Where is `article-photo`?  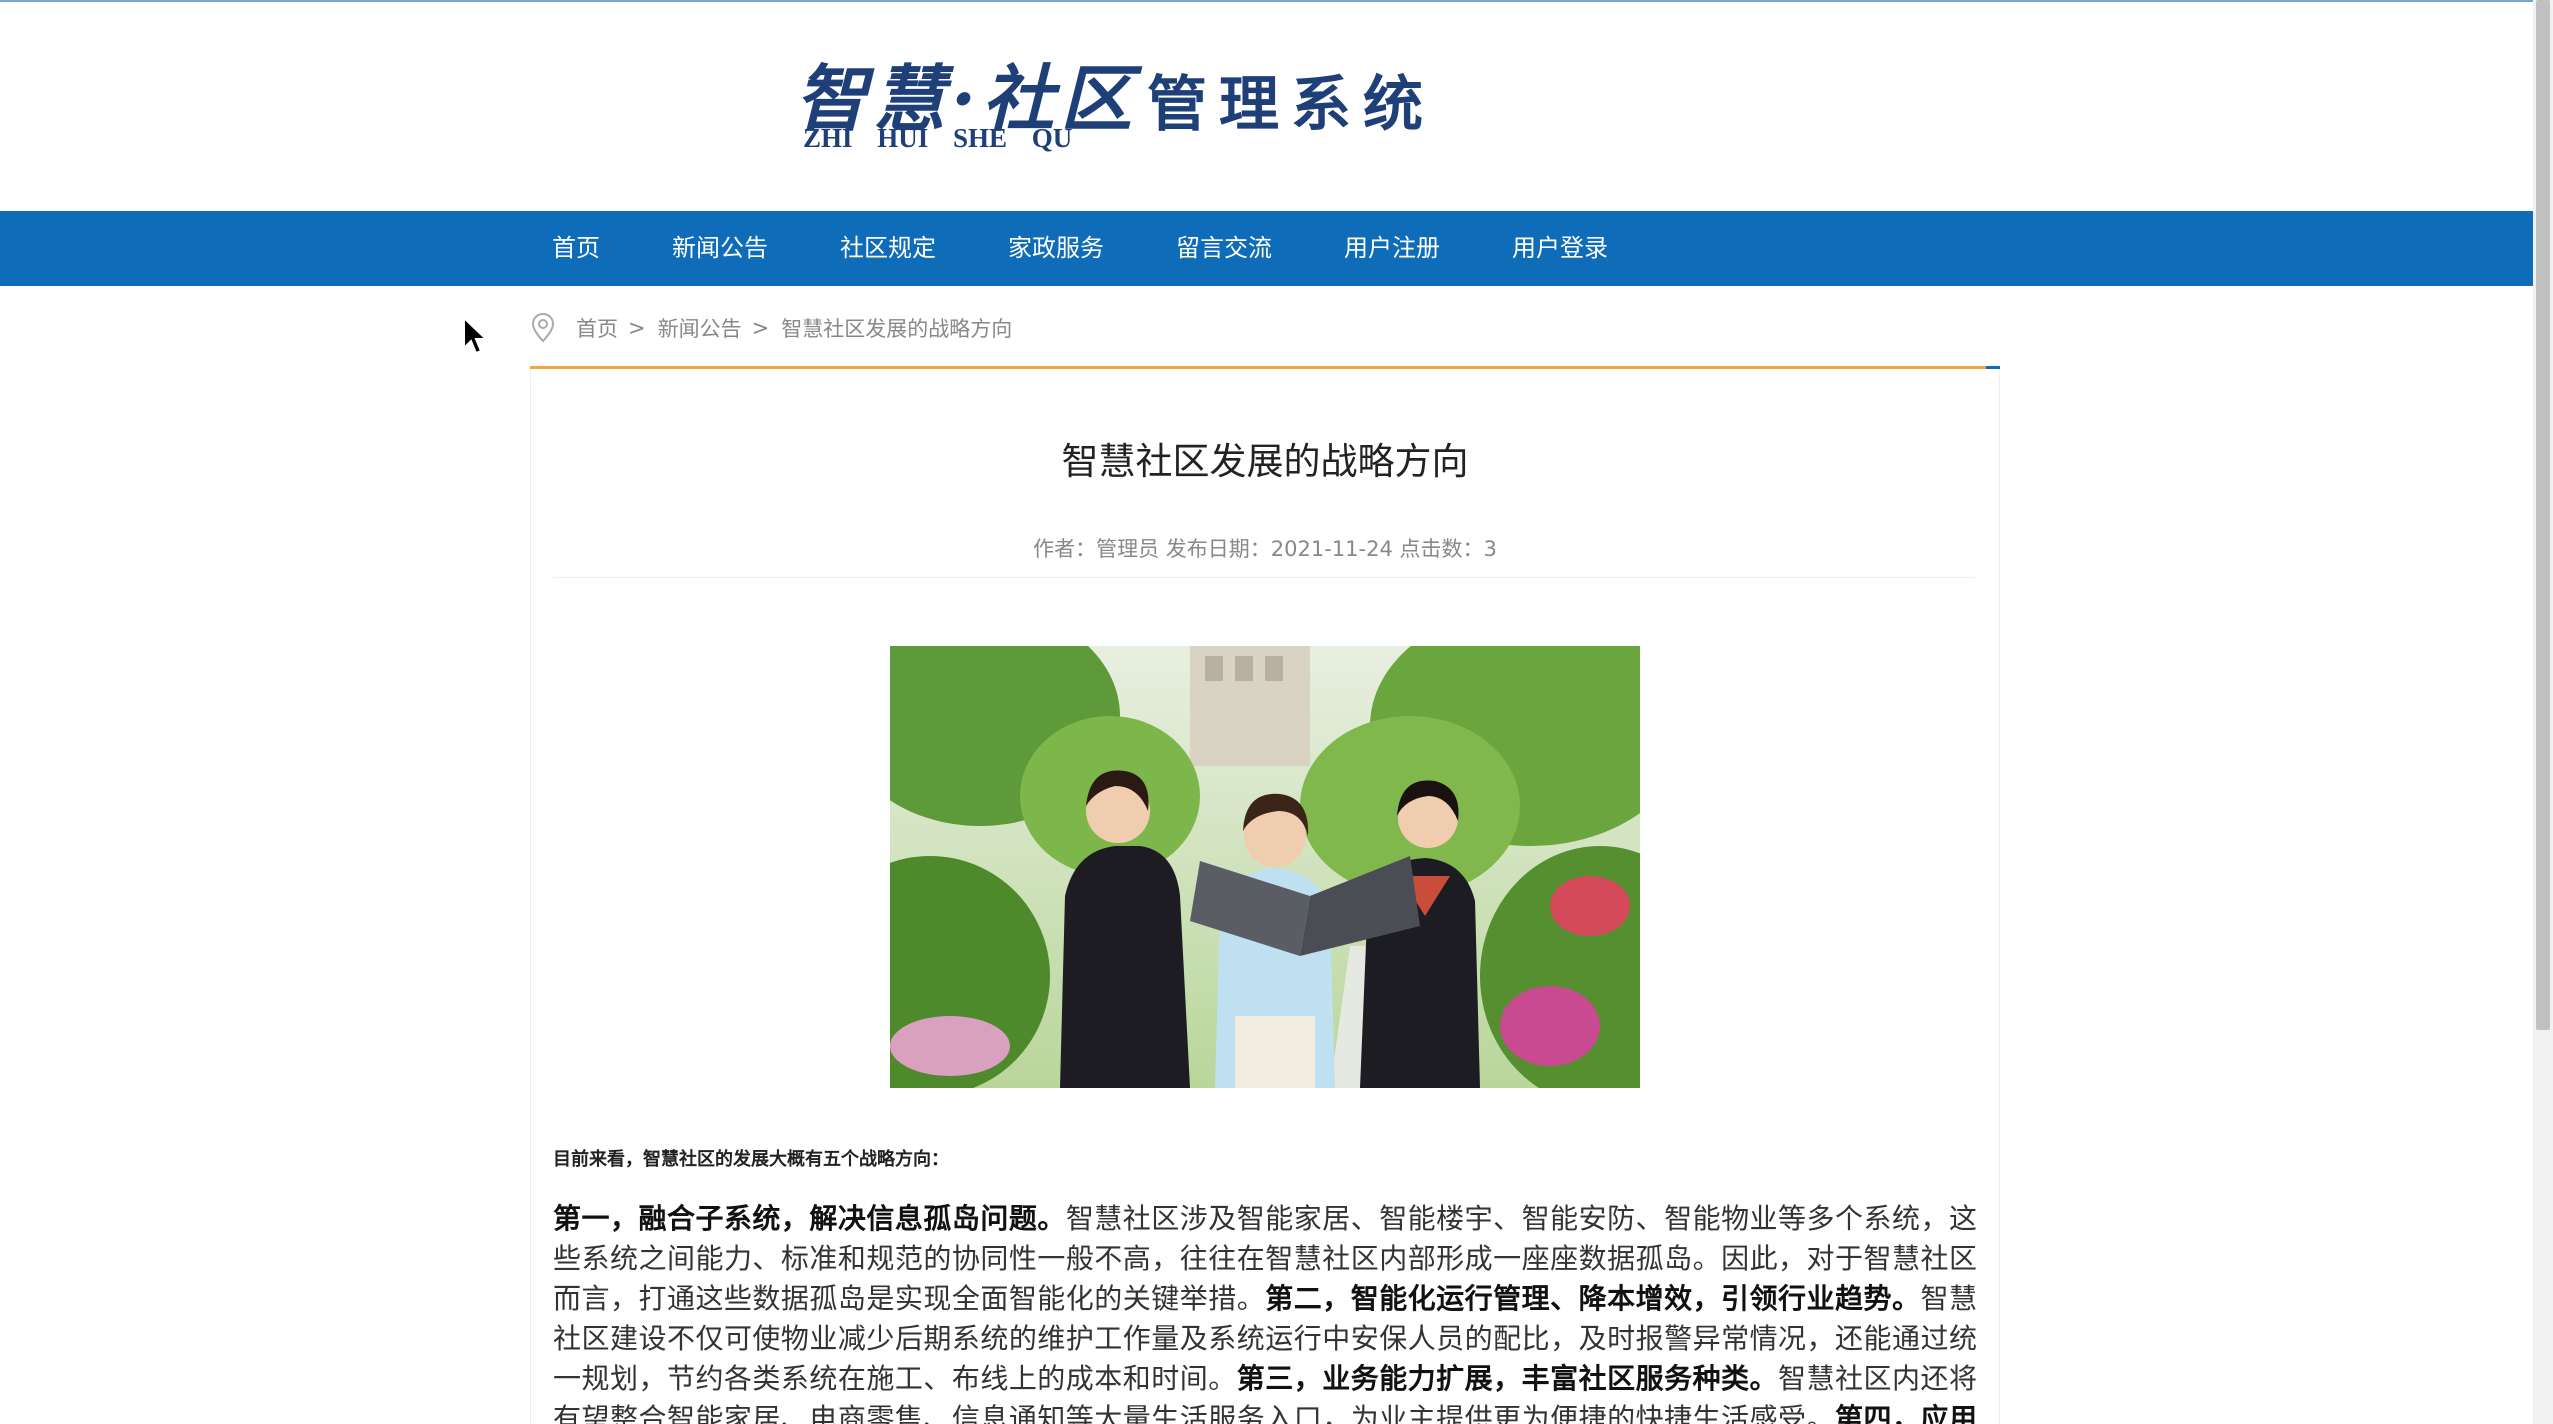 article-photo is located at coordinates (1265, 867).